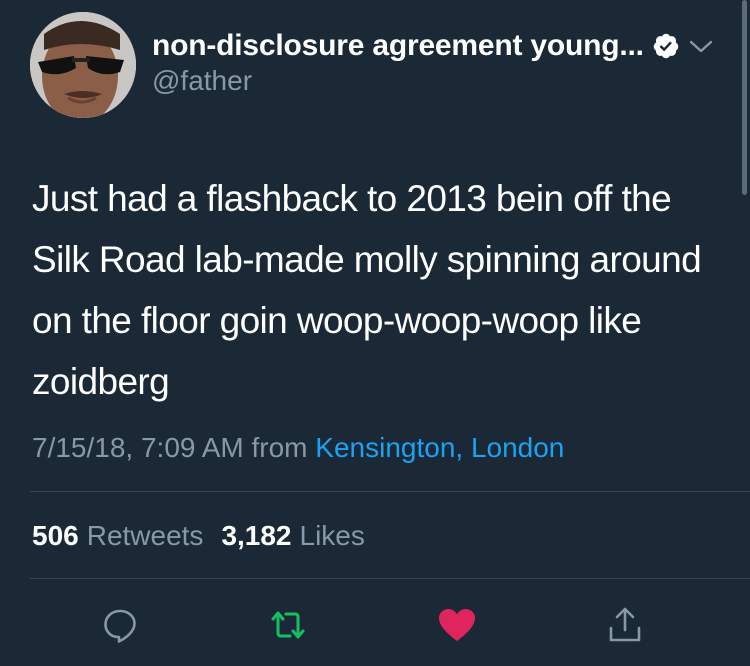 The image size is (750, 666). I want to click on tweet-meta: 7/15/18, 7:09 AM from Kensington, London, so click(298, 448).